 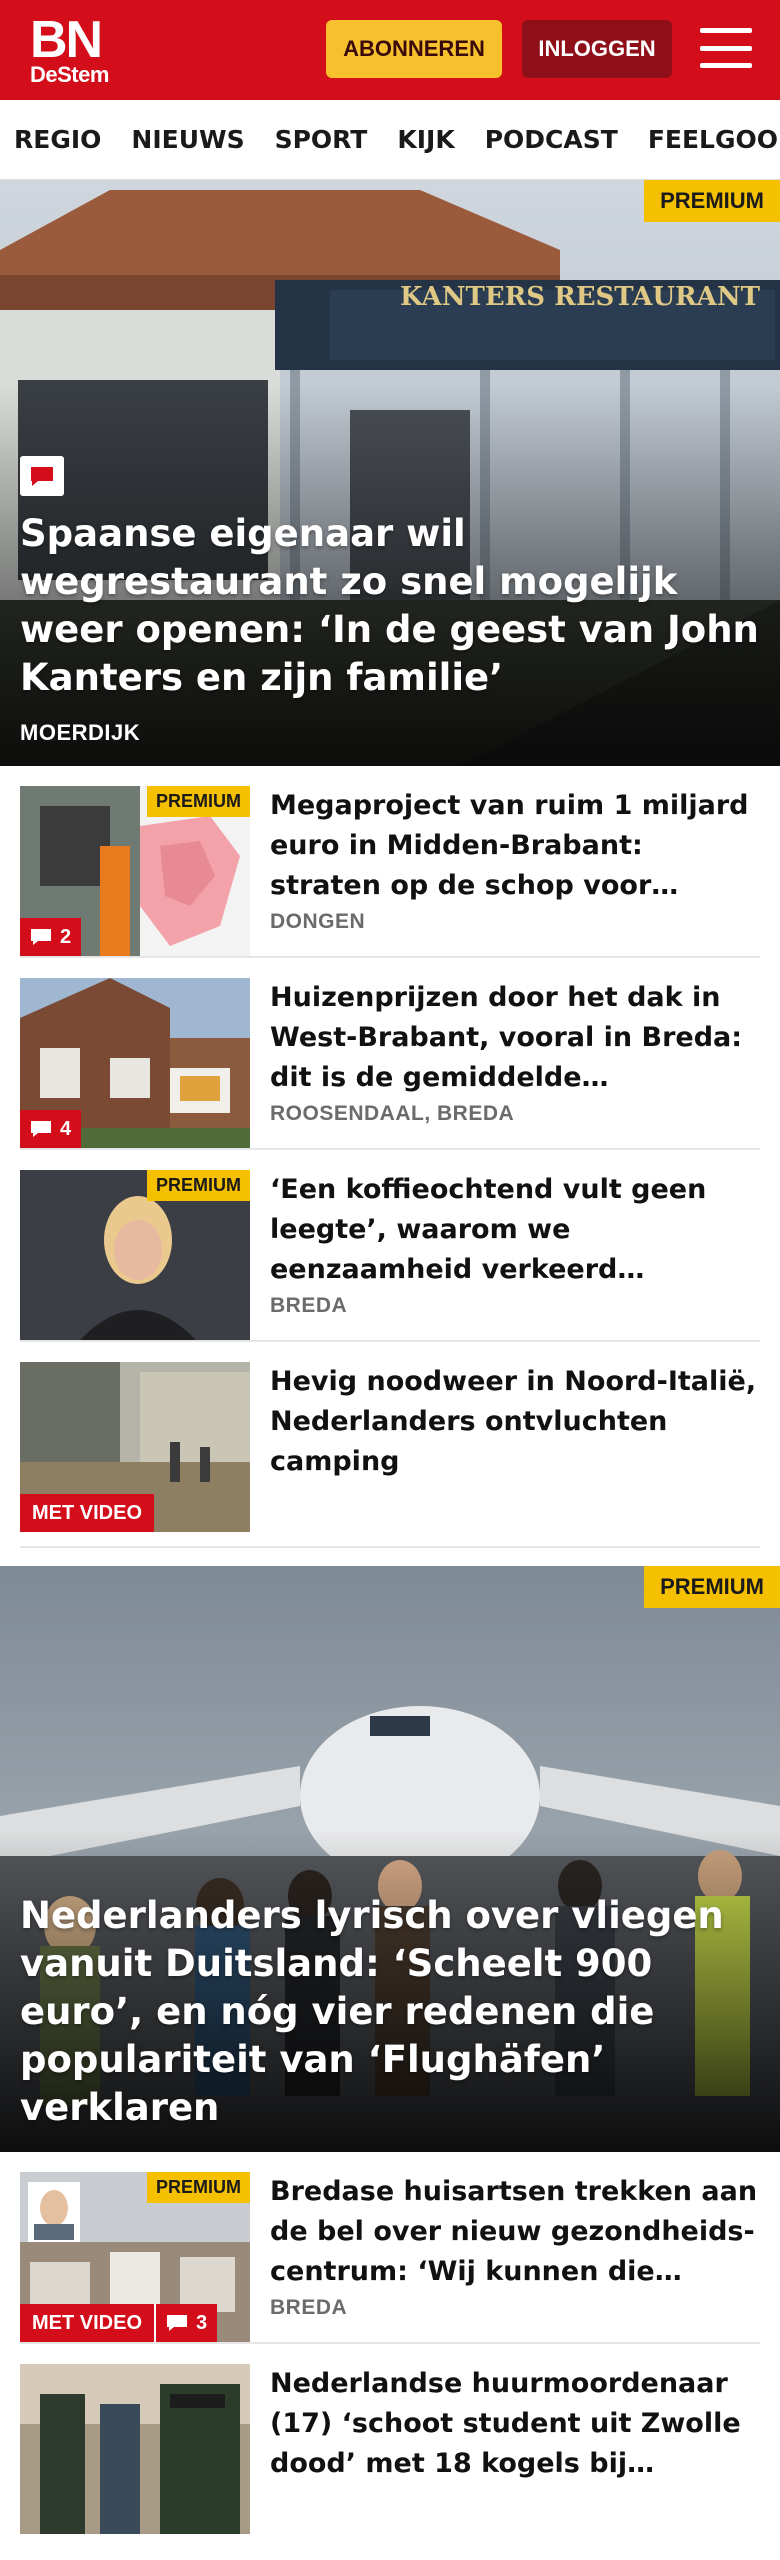 I want to click on thumbnail-noodweer: MET VIDEO, so click(x=135, y=1447).